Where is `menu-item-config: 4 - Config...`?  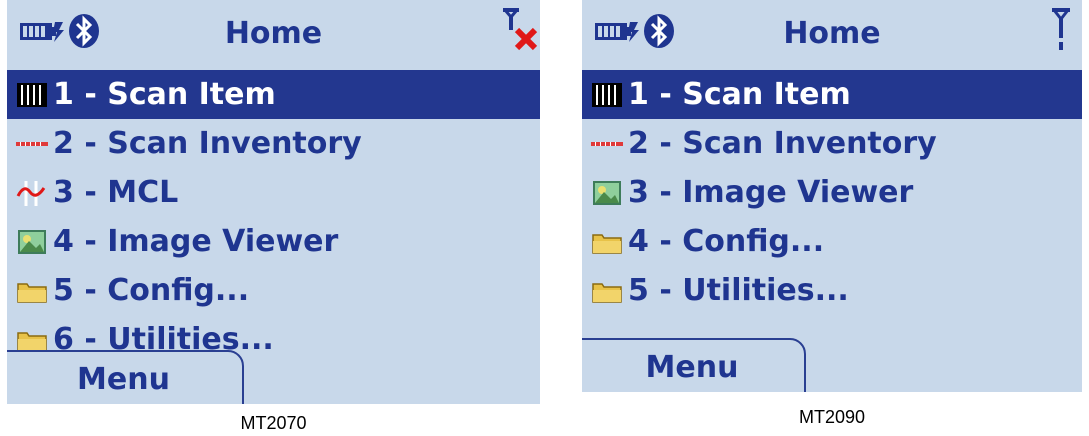 menu-item-config: 4 - Config... is located at coordinates (832, 241).